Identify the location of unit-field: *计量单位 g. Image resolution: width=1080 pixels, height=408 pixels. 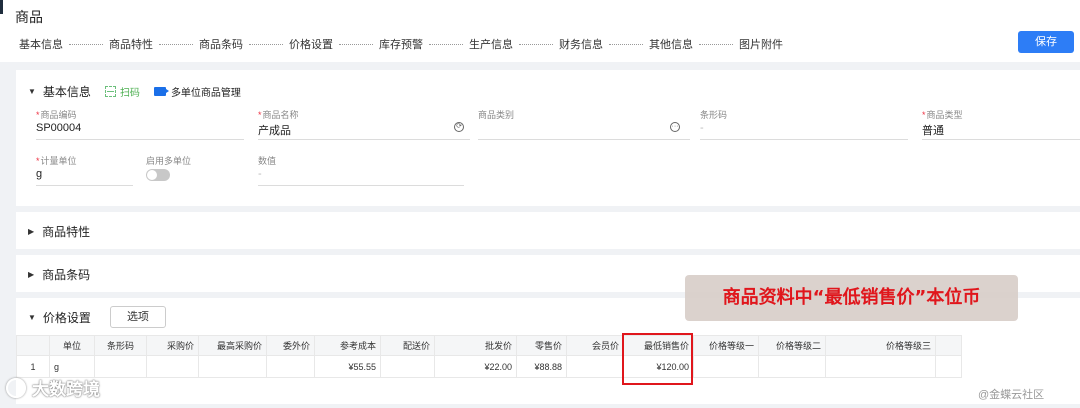
(84, 171).